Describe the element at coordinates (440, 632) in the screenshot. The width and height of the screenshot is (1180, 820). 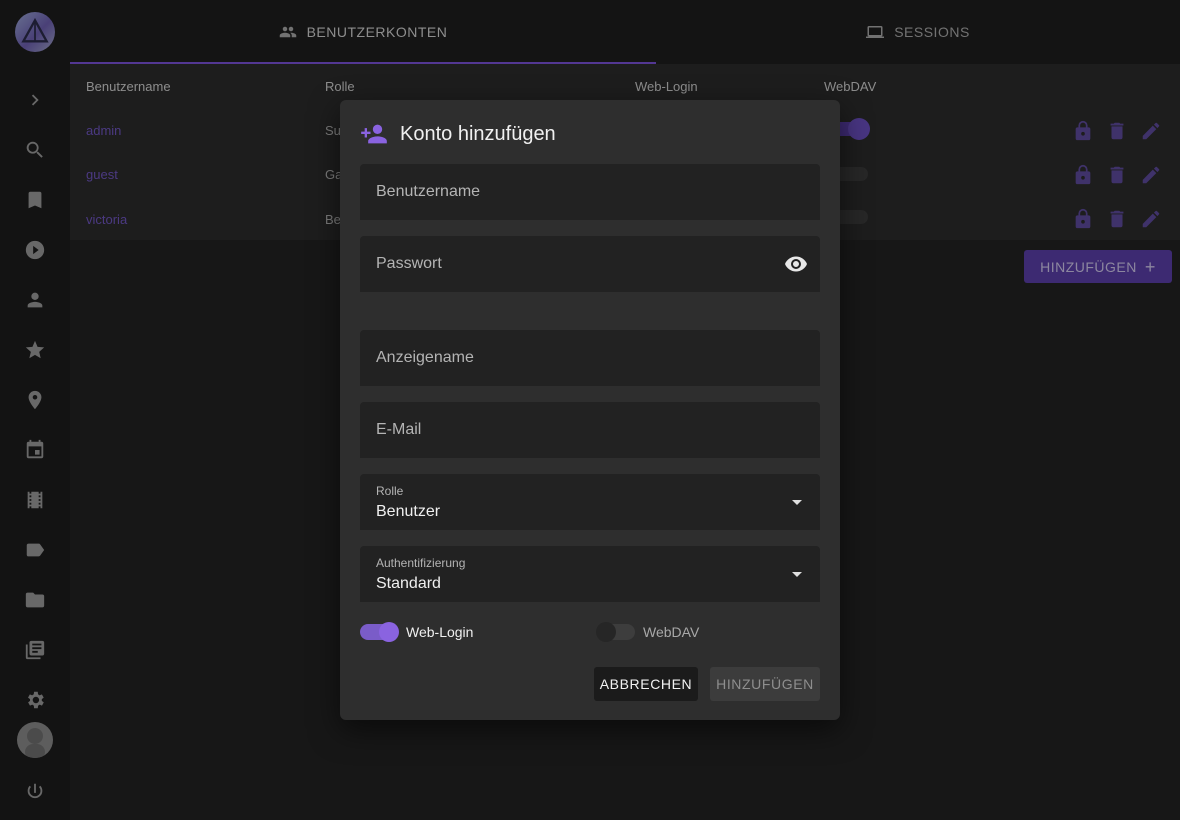
I see `web-login-label: Web-Login` at that location.